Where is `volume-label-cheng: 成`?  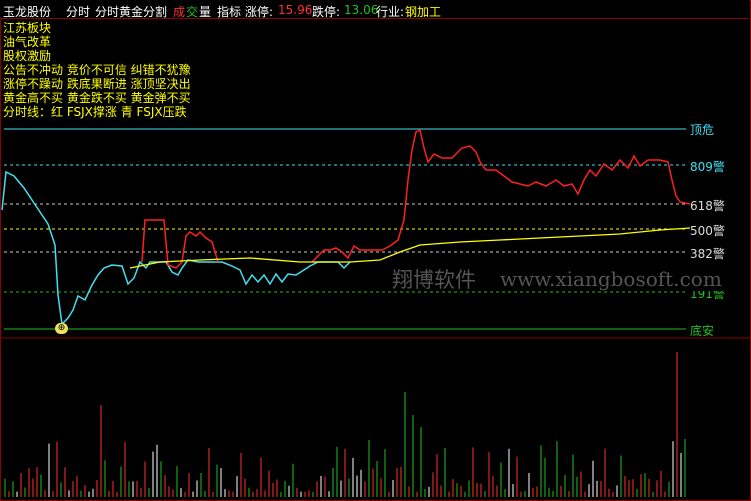
volume-label-cheng: 成 is located at coordinates (179, 11).